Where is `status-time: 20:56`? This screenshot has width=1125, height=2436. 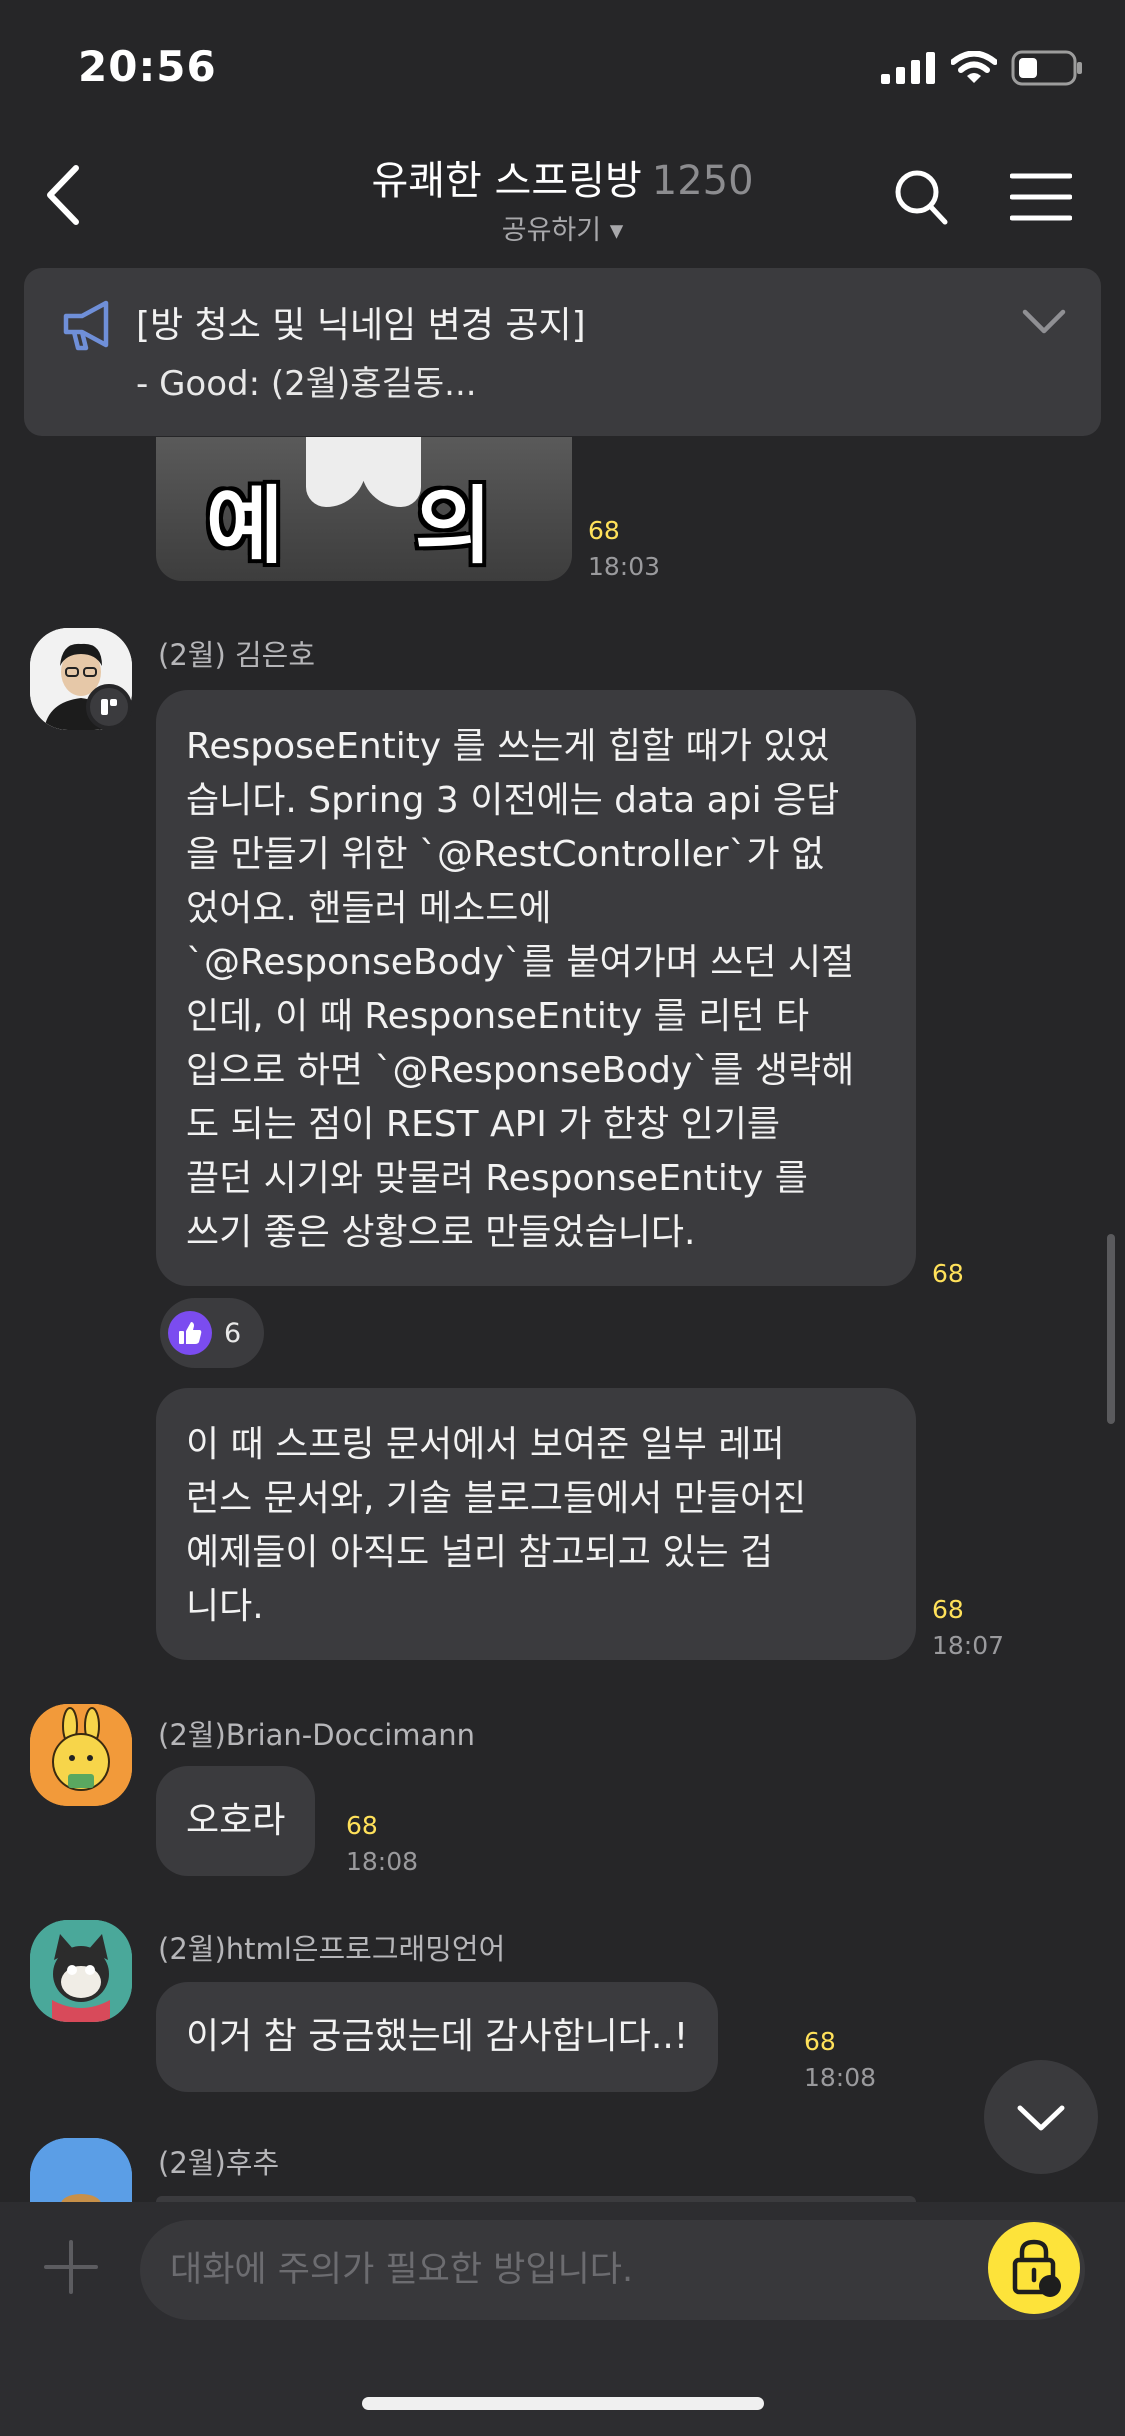 status-time: 20:56 is located at coordinates (147, 66).